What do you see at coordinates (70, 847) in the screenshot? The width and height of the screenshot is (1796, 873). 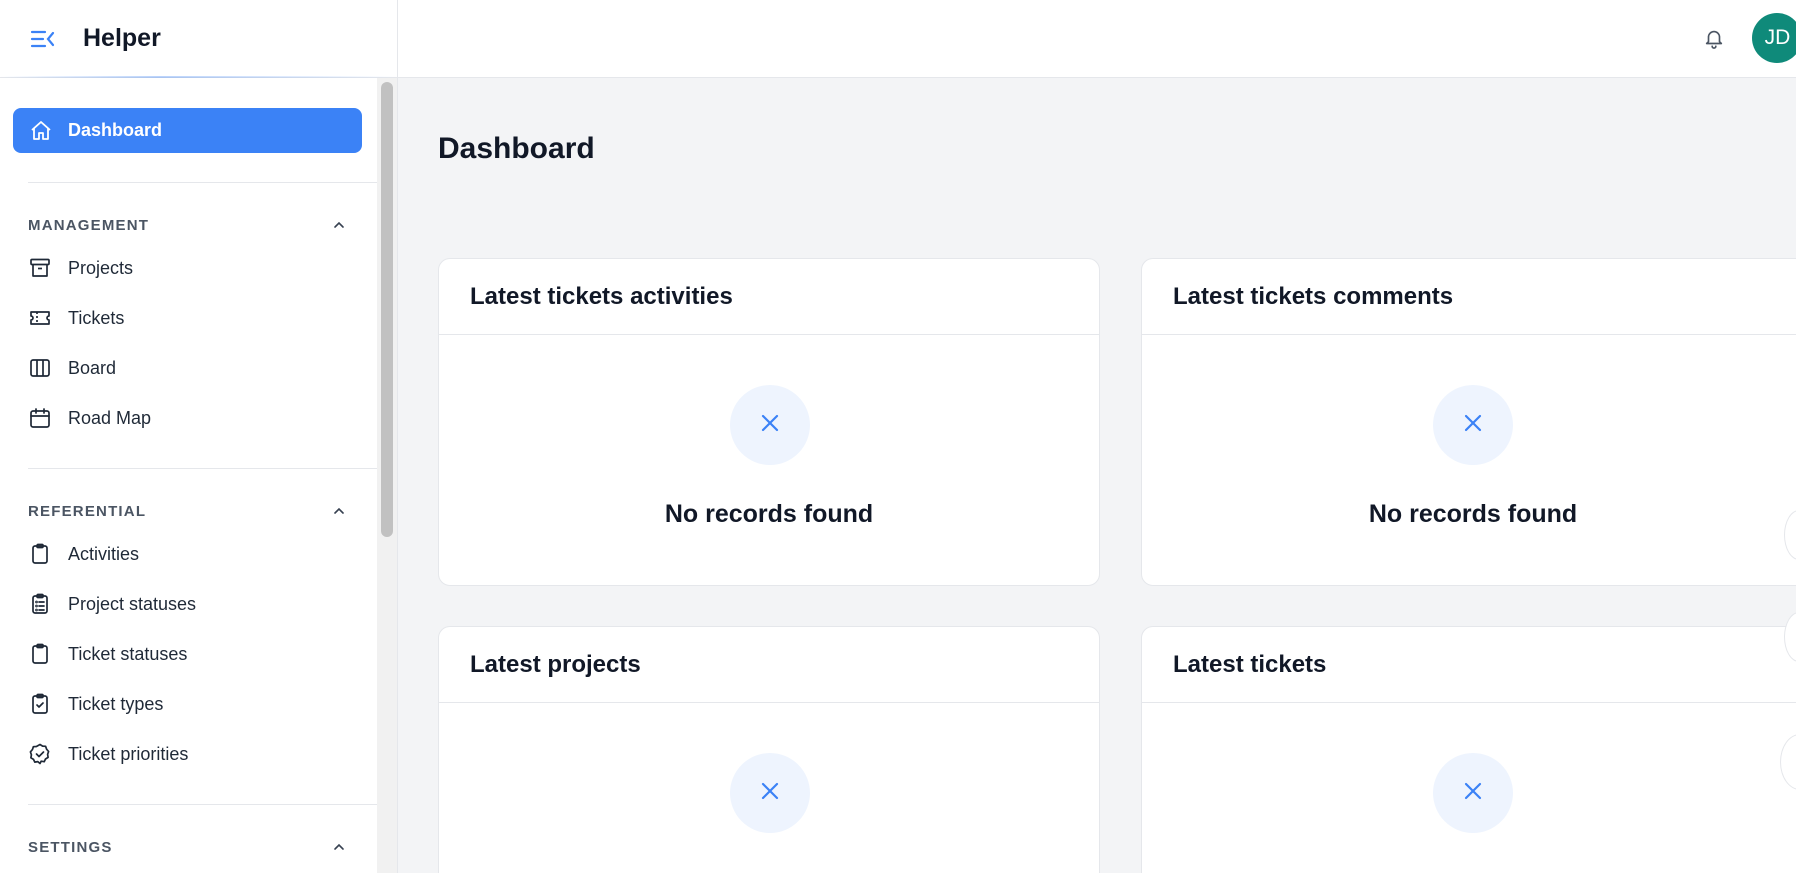 I see `group-title-settings: SETTINGS` at bounding box center [70, 847].